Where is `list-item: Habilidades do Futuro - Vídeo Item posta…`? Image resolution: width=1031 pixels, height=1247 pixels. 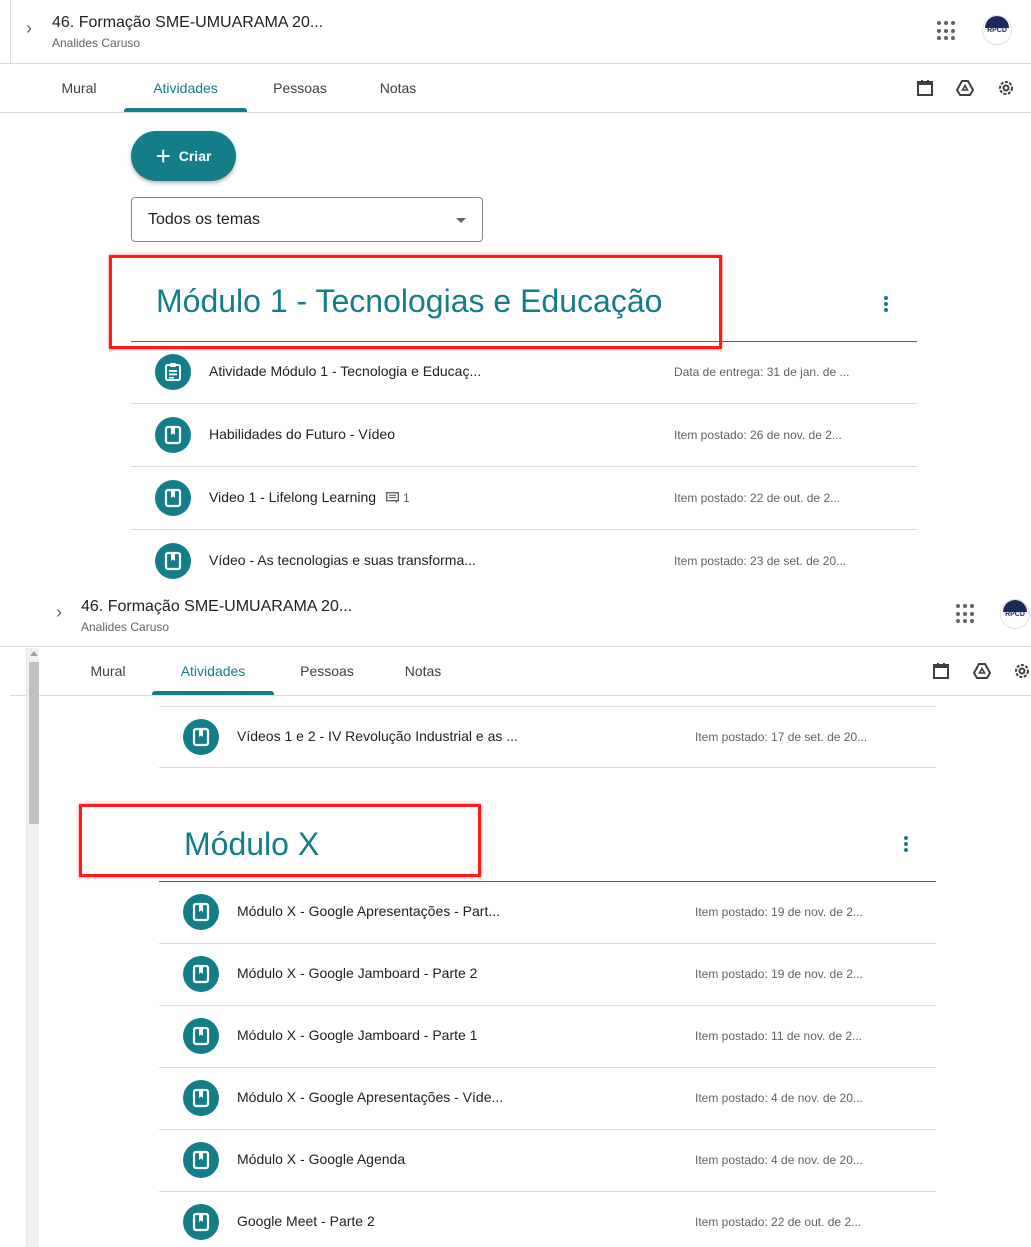 list-item: Habilidades do Futuro - Vídeo Item posta… is located at coordinates (524, 436).